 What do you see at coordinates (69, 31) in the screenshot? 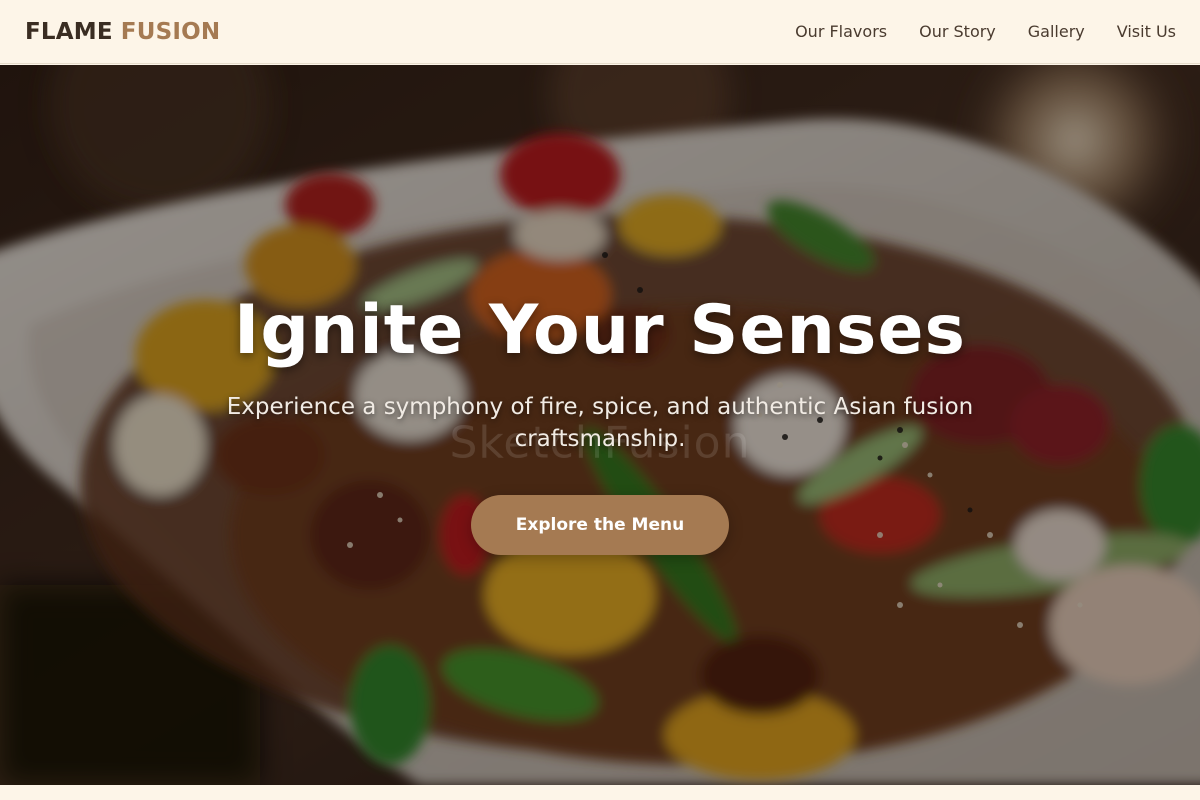
I see `brand-name-part1: FLAME` at bounding box center [69, 31].